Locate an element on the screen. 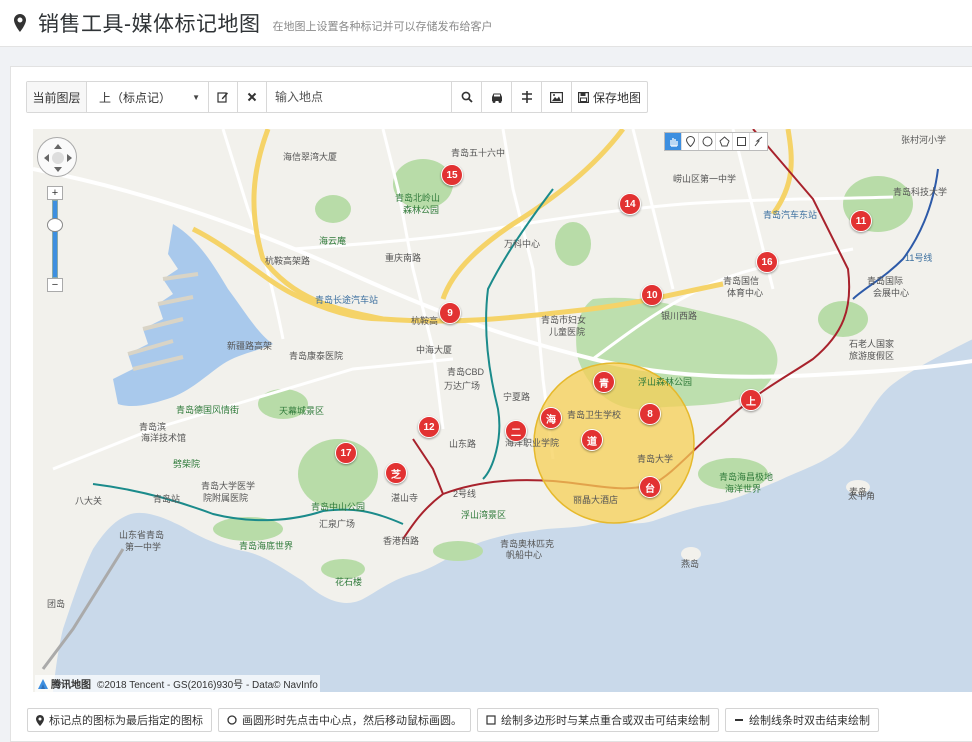  poi-label: 青岛康泰医院 is located at coordinates (316, 356).